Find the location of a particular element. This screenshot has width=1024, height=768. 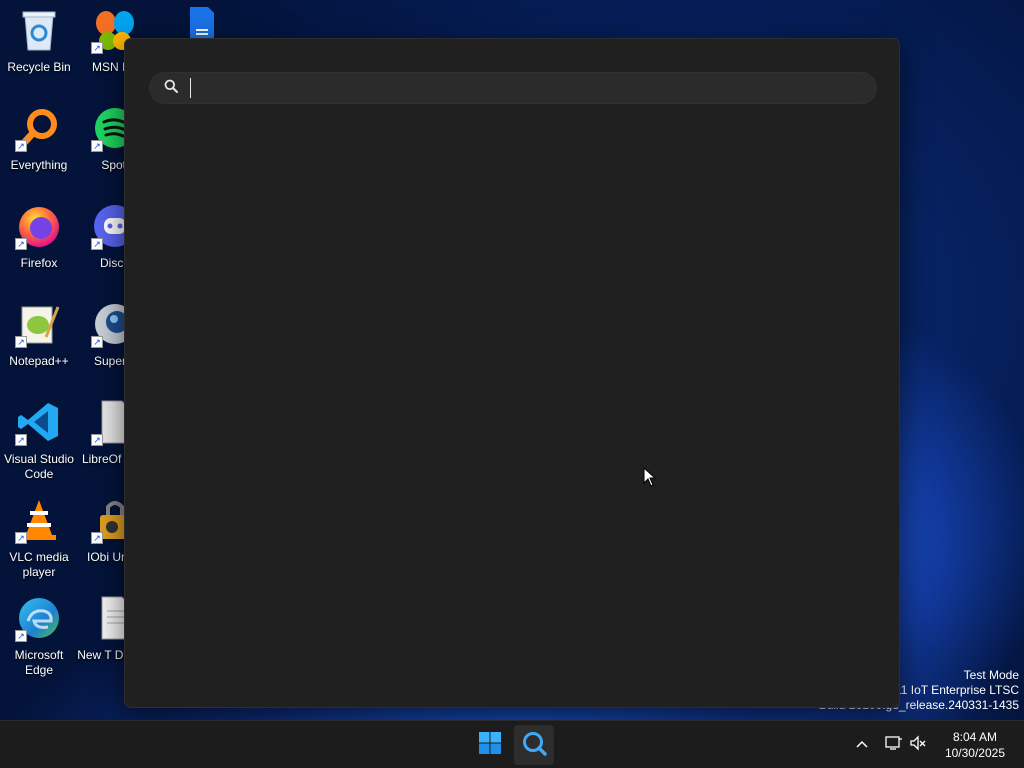

everything-icon: ↗ is located at coordinates (39, 128).